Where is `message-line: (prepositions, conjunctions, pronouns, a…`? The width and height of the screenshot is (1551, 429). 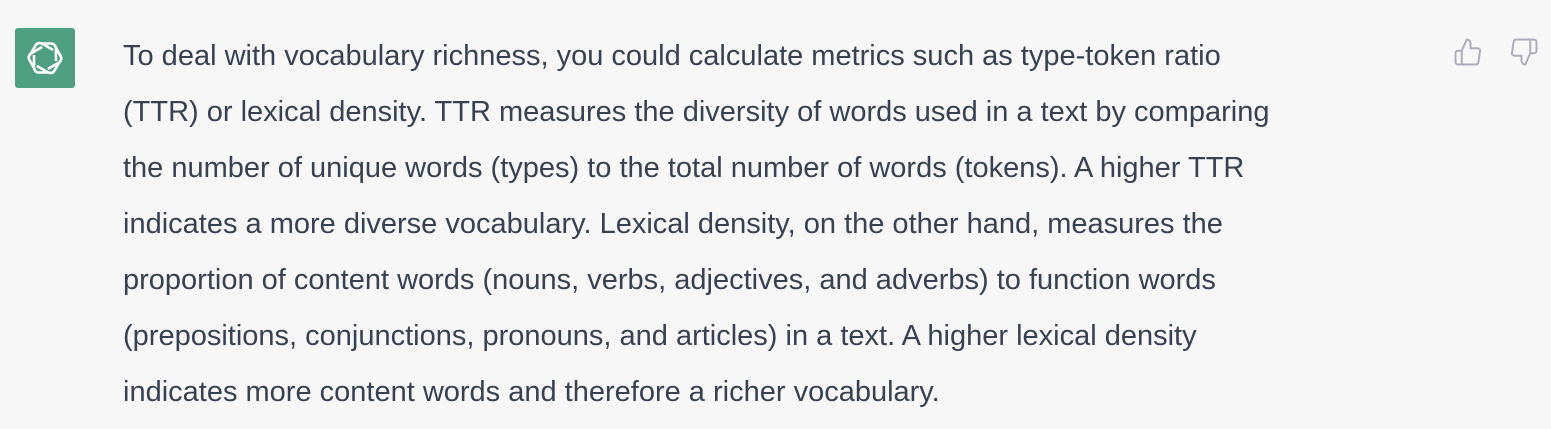
message-line: (prepositions, conjunctions, pronouns, a… is located at coordinates (660, 336).